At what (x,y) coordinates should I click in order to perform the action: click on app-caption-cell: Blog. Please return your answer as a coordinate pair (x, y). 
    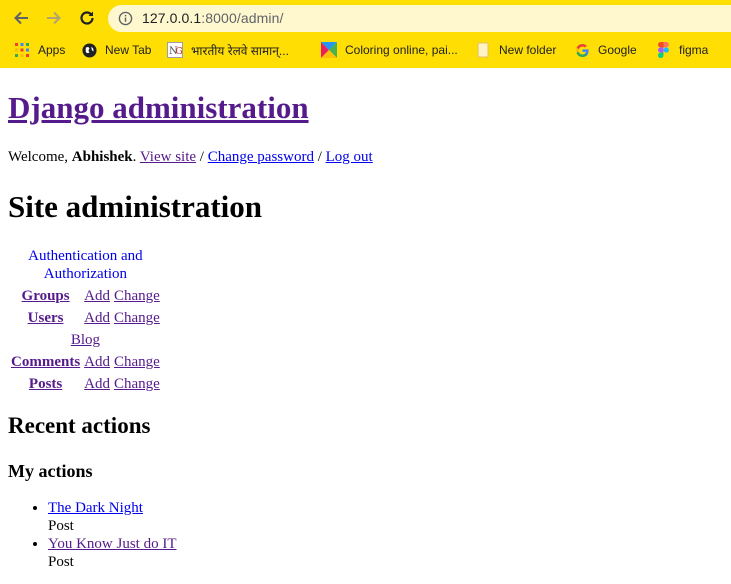
    Looking at the image, I should click on (85, 340).